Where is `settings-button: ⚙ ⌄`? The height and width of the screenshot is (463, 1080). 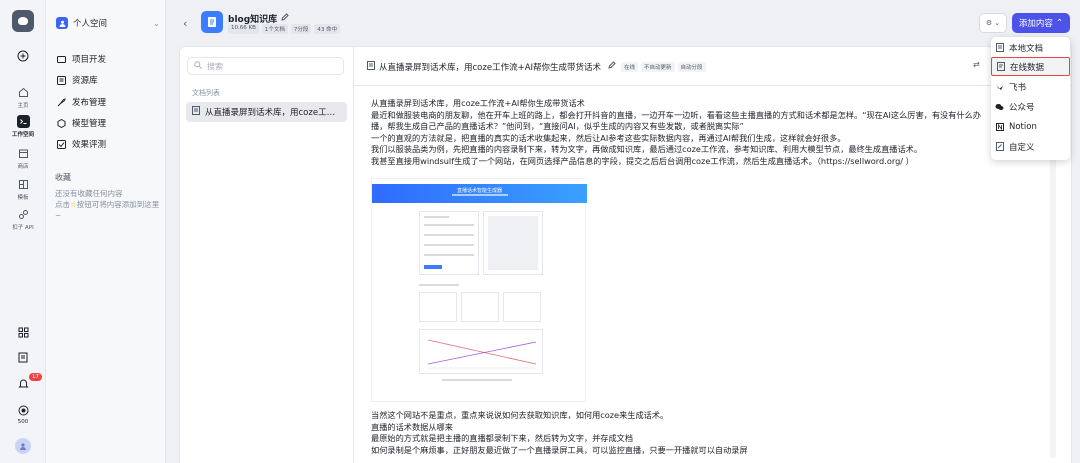 settings-button: ⚙ ⌄ is located at coordinates (993, 23).